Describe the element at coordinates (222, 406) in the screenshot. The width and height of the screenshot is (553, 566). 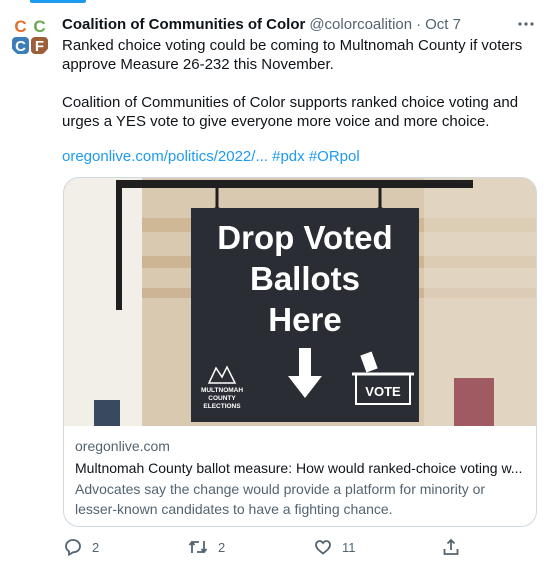
I see `logo-line-3: ELECTIONS` at that location.